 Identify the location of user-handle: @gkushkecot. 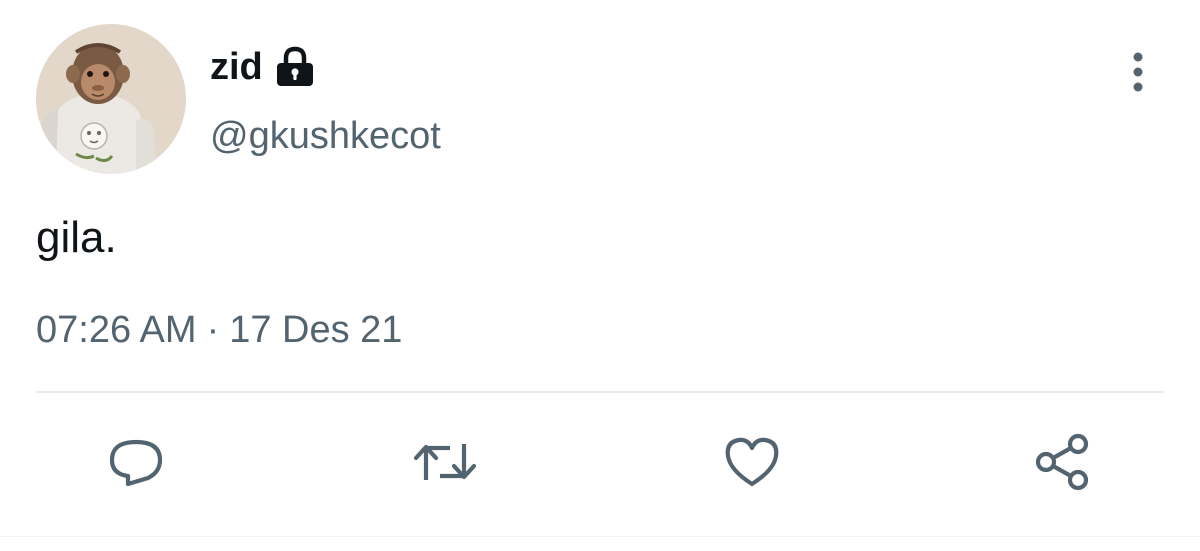
(325, 137).